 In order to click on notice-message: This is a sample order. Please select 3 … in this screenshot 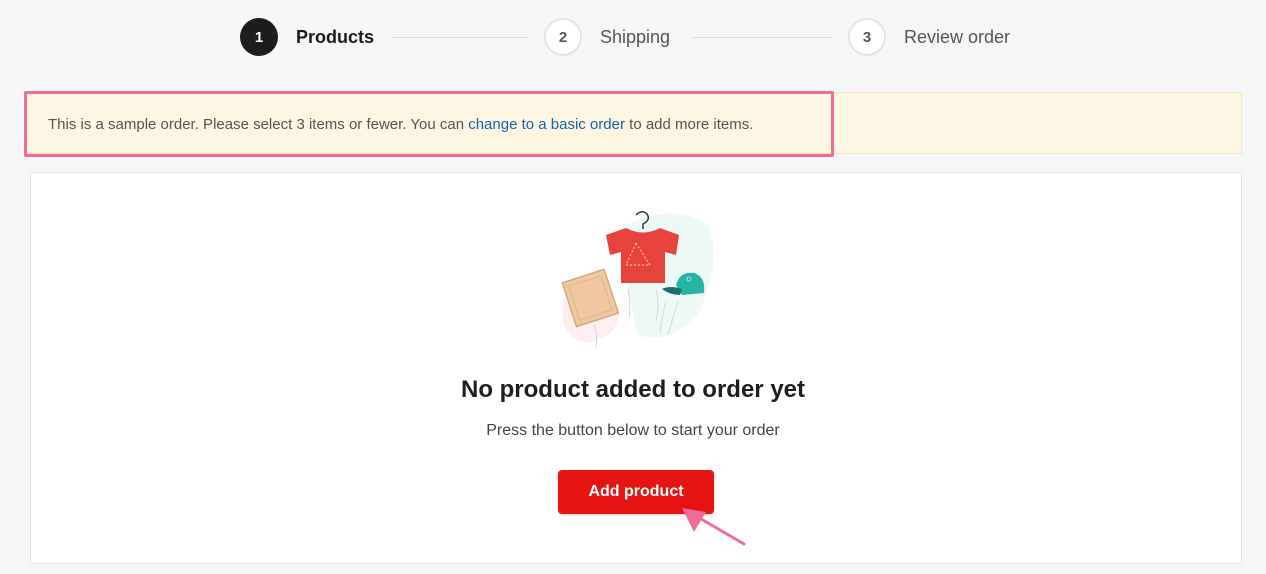, I will do `click(400, 124)`.